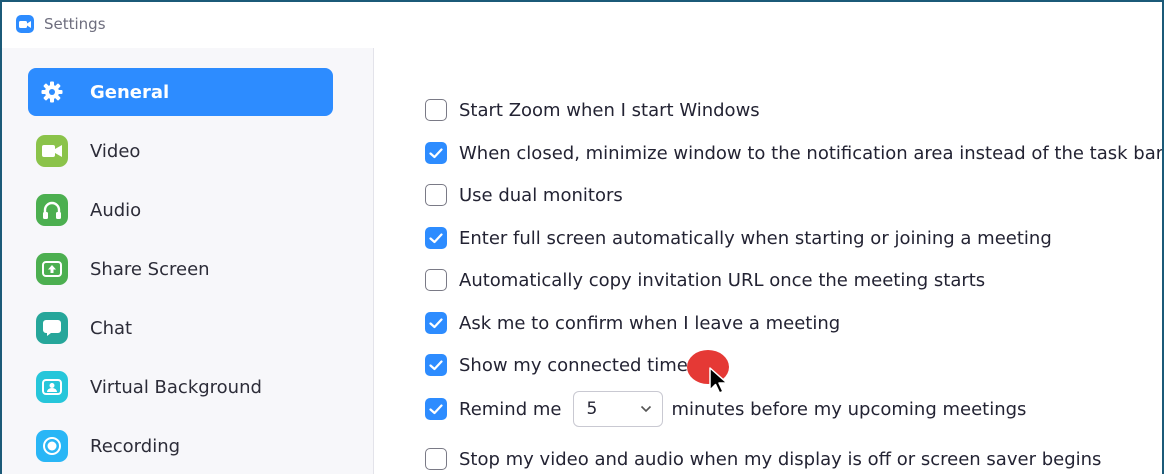  Describe the element at coordinates (115, 151) in the screenshot. I see `sidebar-item-label: Video` at that location.